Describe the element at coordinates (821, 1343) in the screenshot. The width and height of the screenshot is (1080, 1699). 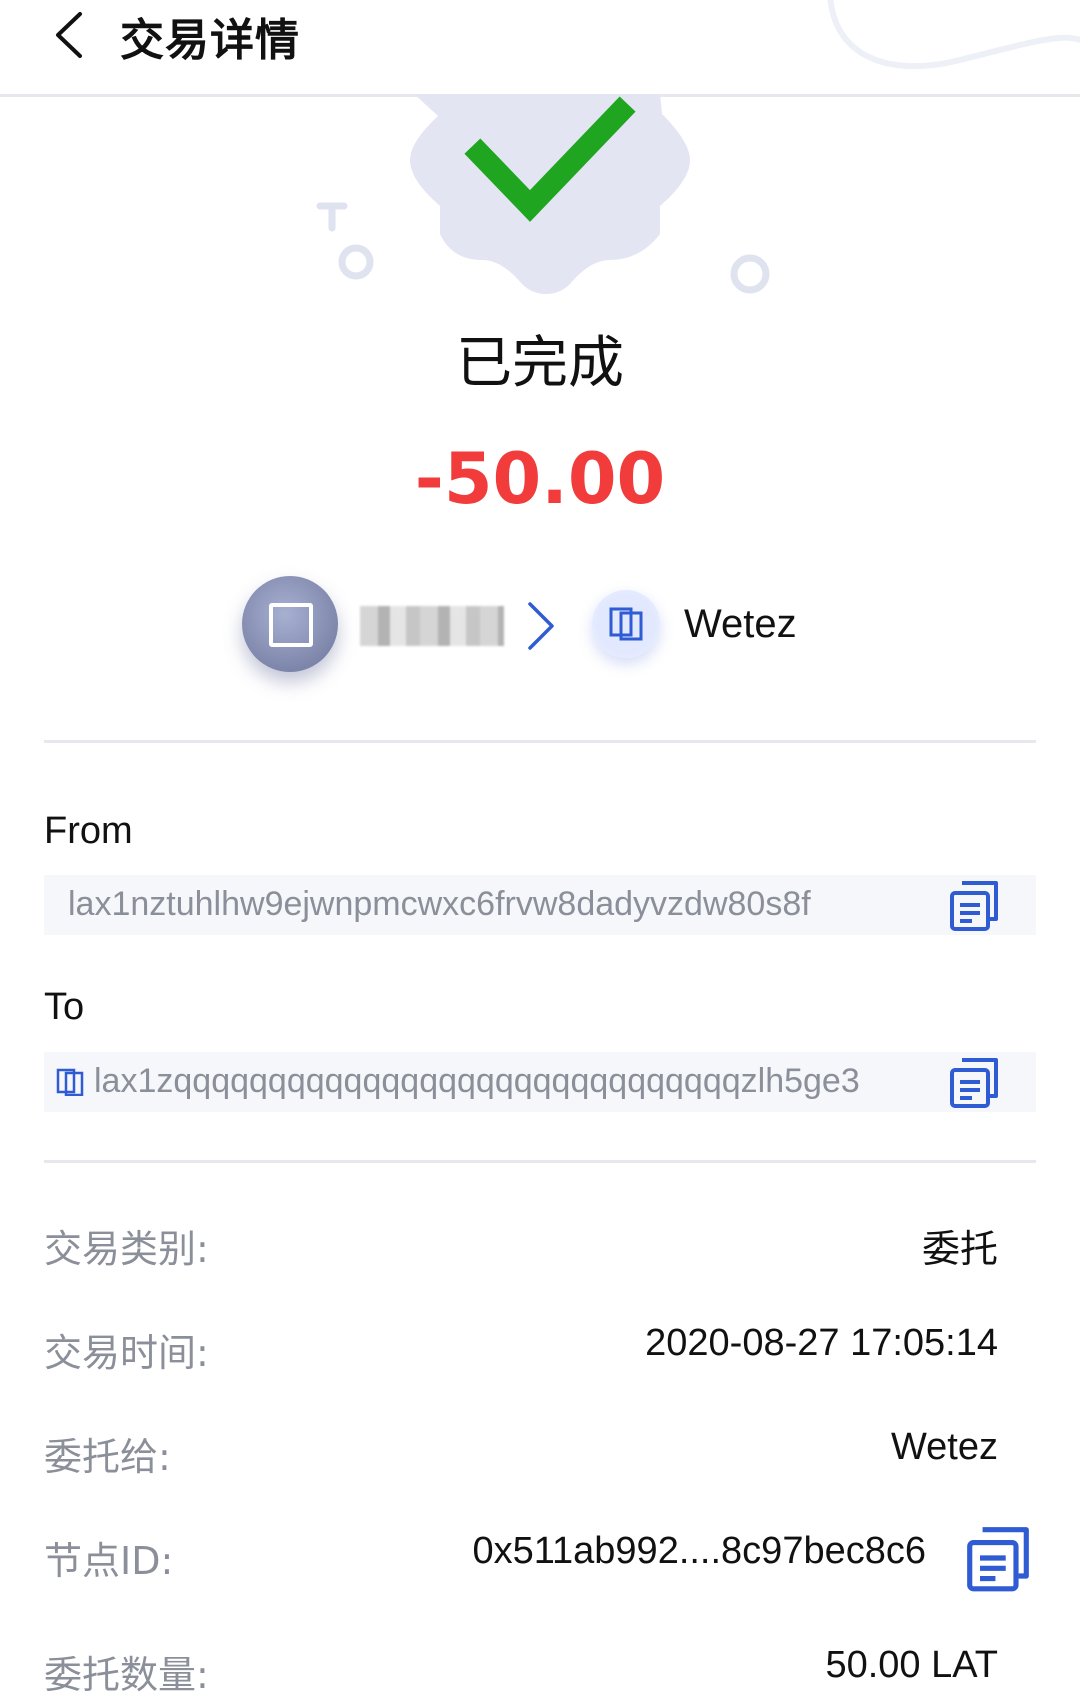
I see `detail-value-time: 2020-08-27 17:05:14` at that location.